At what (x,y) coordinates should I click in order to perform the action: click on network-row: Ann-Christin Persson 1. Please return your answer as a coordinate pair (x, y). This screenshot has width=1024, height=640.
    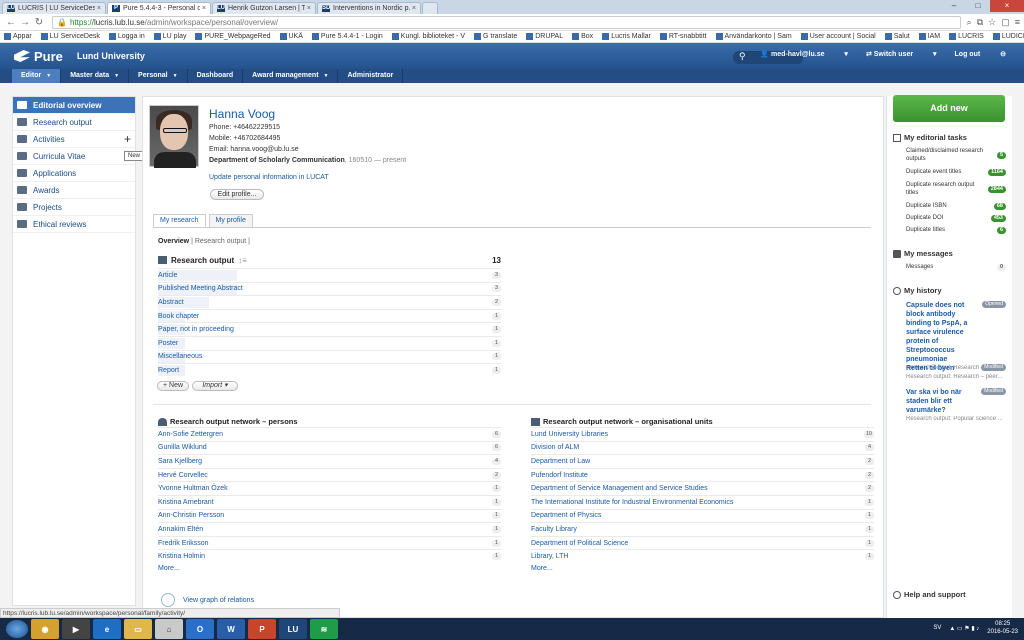
    Looking at the image, I should click on (329, 515).